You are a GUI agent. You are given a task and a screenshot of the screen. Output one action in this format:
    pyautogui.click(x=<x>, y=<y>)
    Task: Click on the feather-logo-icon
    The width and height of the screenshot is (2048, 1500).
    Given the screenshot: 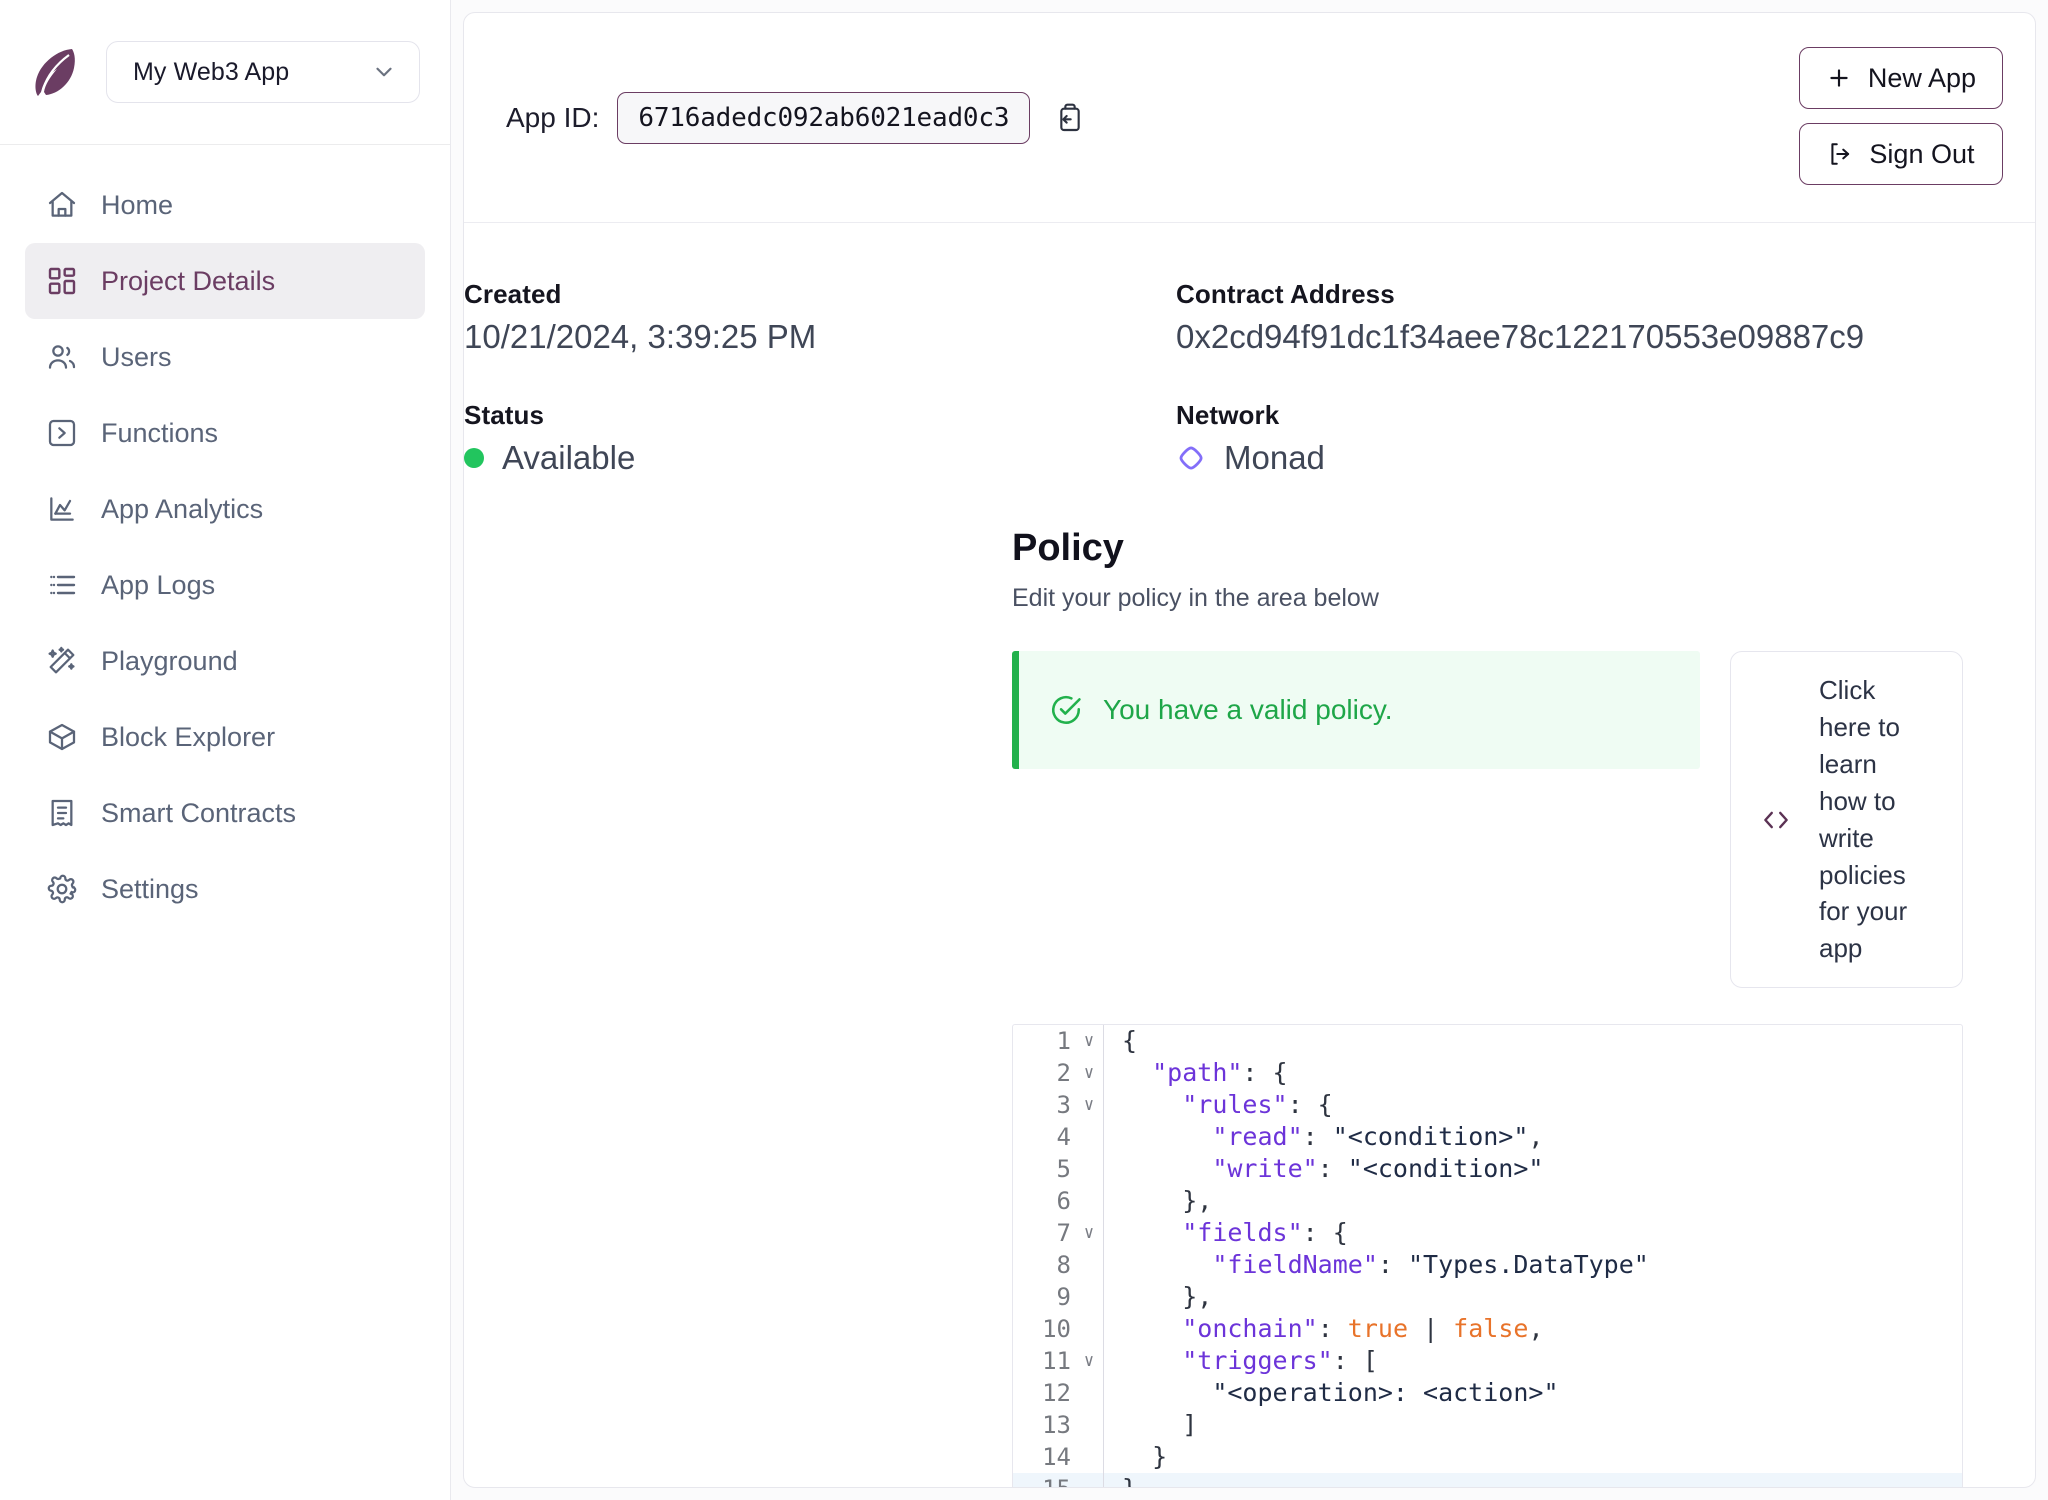 What is the action you would take?
    pyautogui.click(x=55, y=72)
    